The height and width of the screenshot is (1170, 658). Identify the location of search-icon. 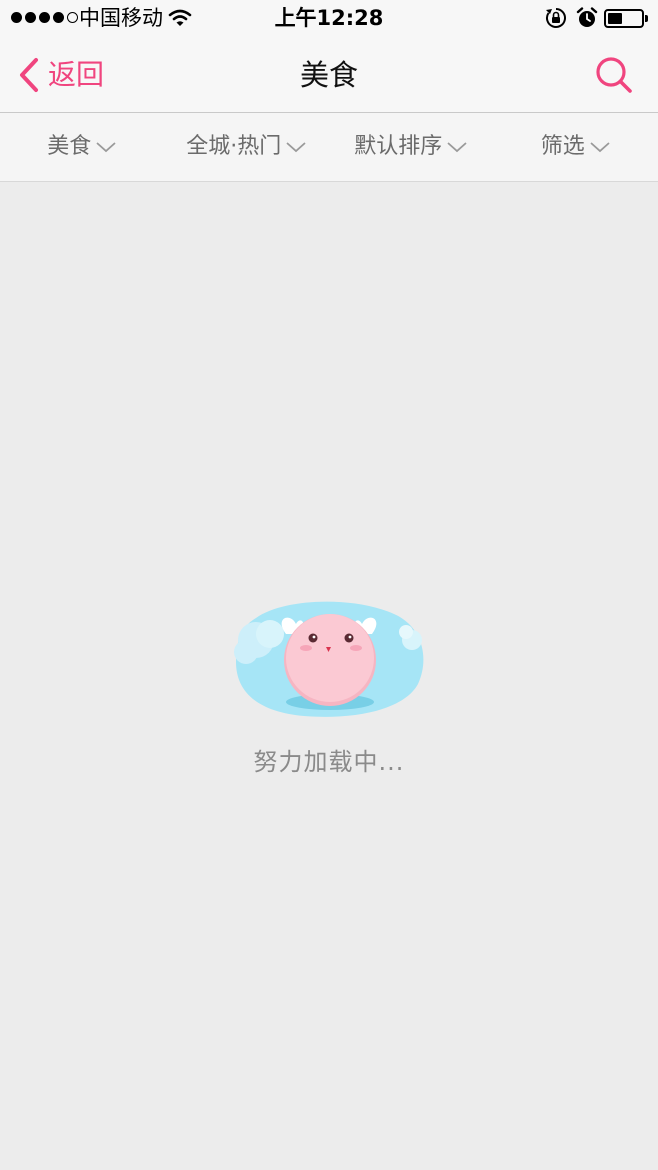
(614, 75).